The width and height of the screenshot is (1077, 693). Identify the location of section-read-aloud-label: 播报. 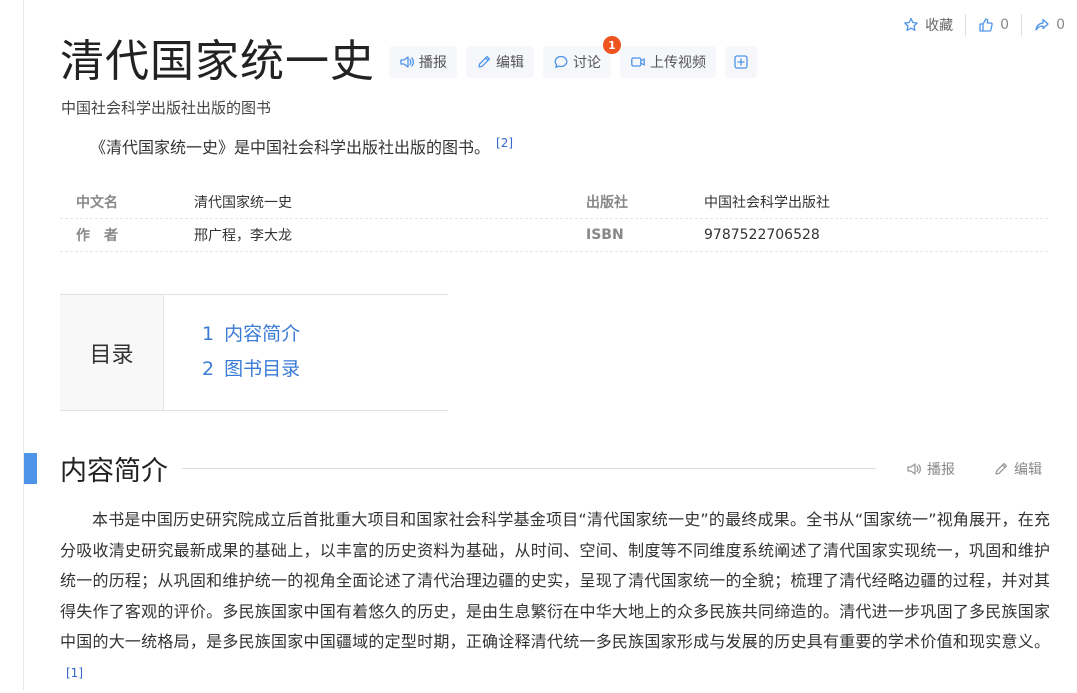
(941, 470).